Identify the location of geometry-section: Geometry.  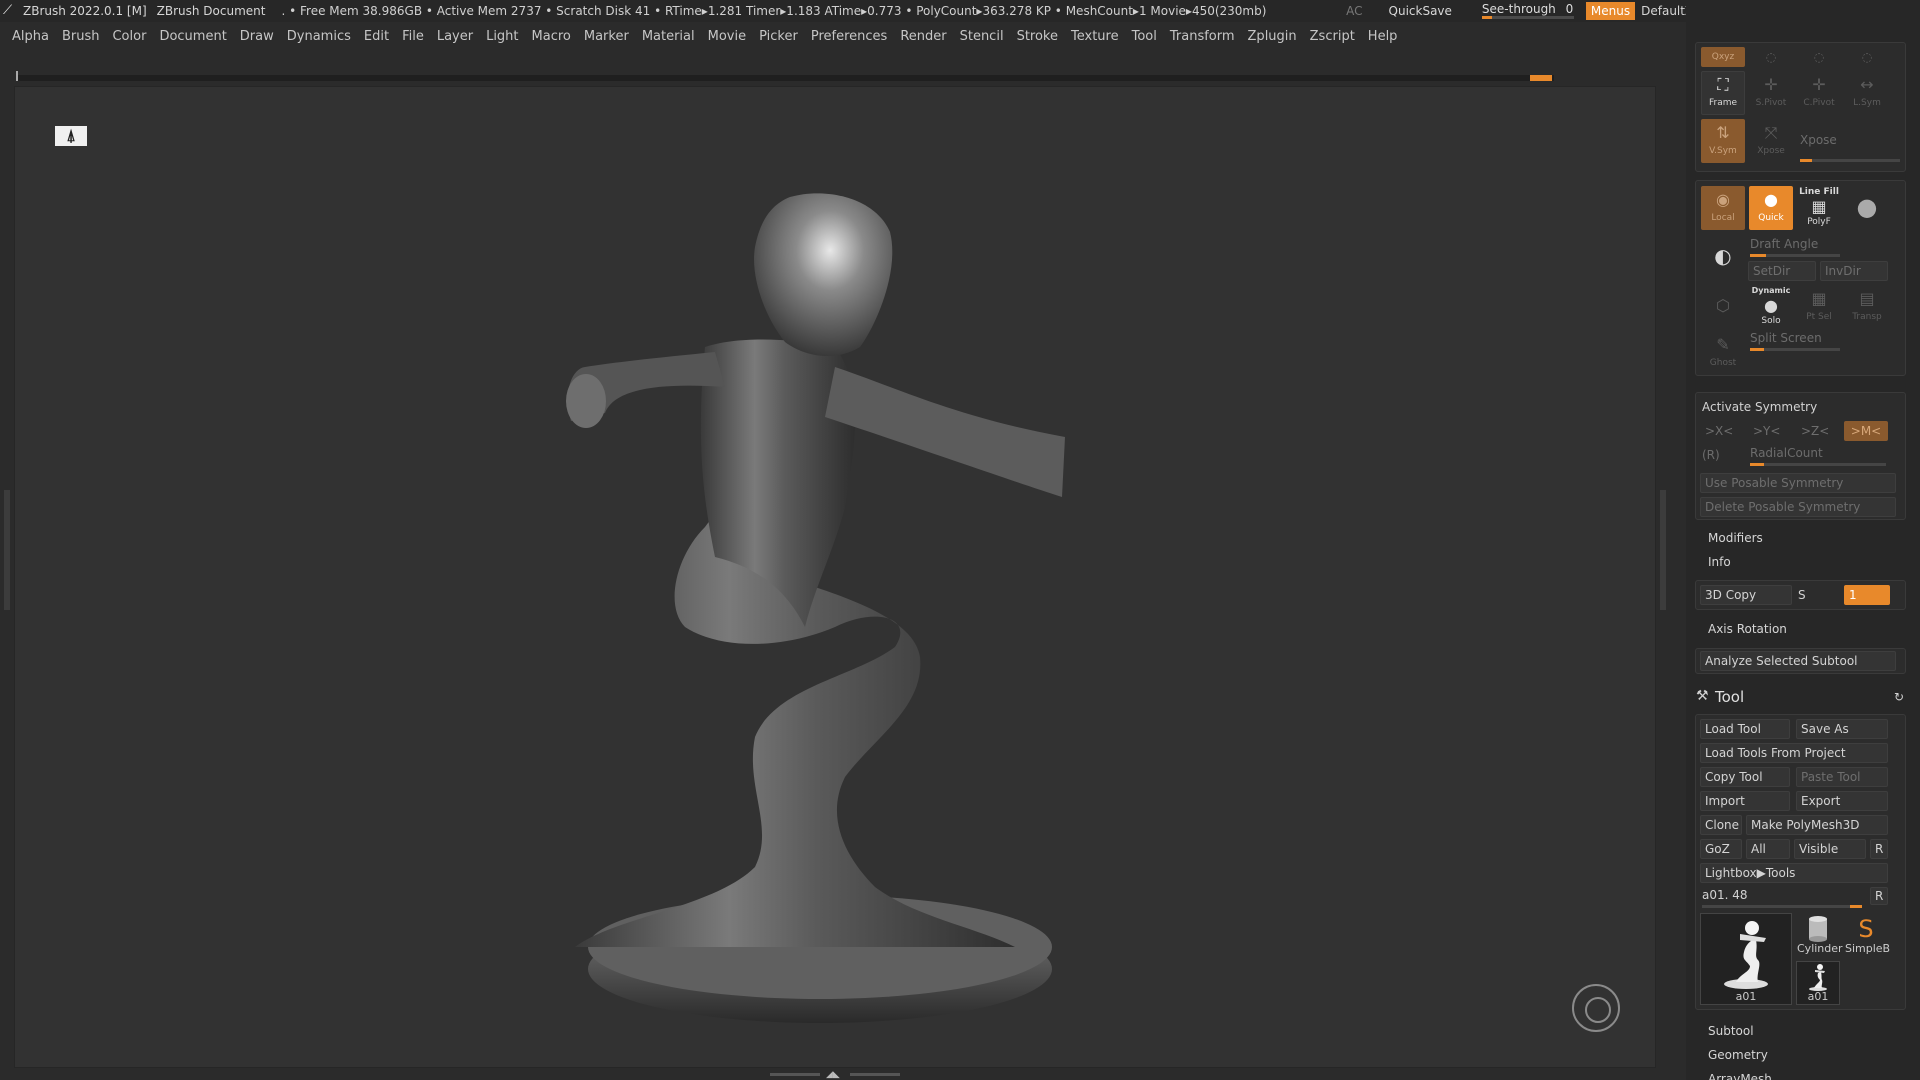
(1738, 1055).